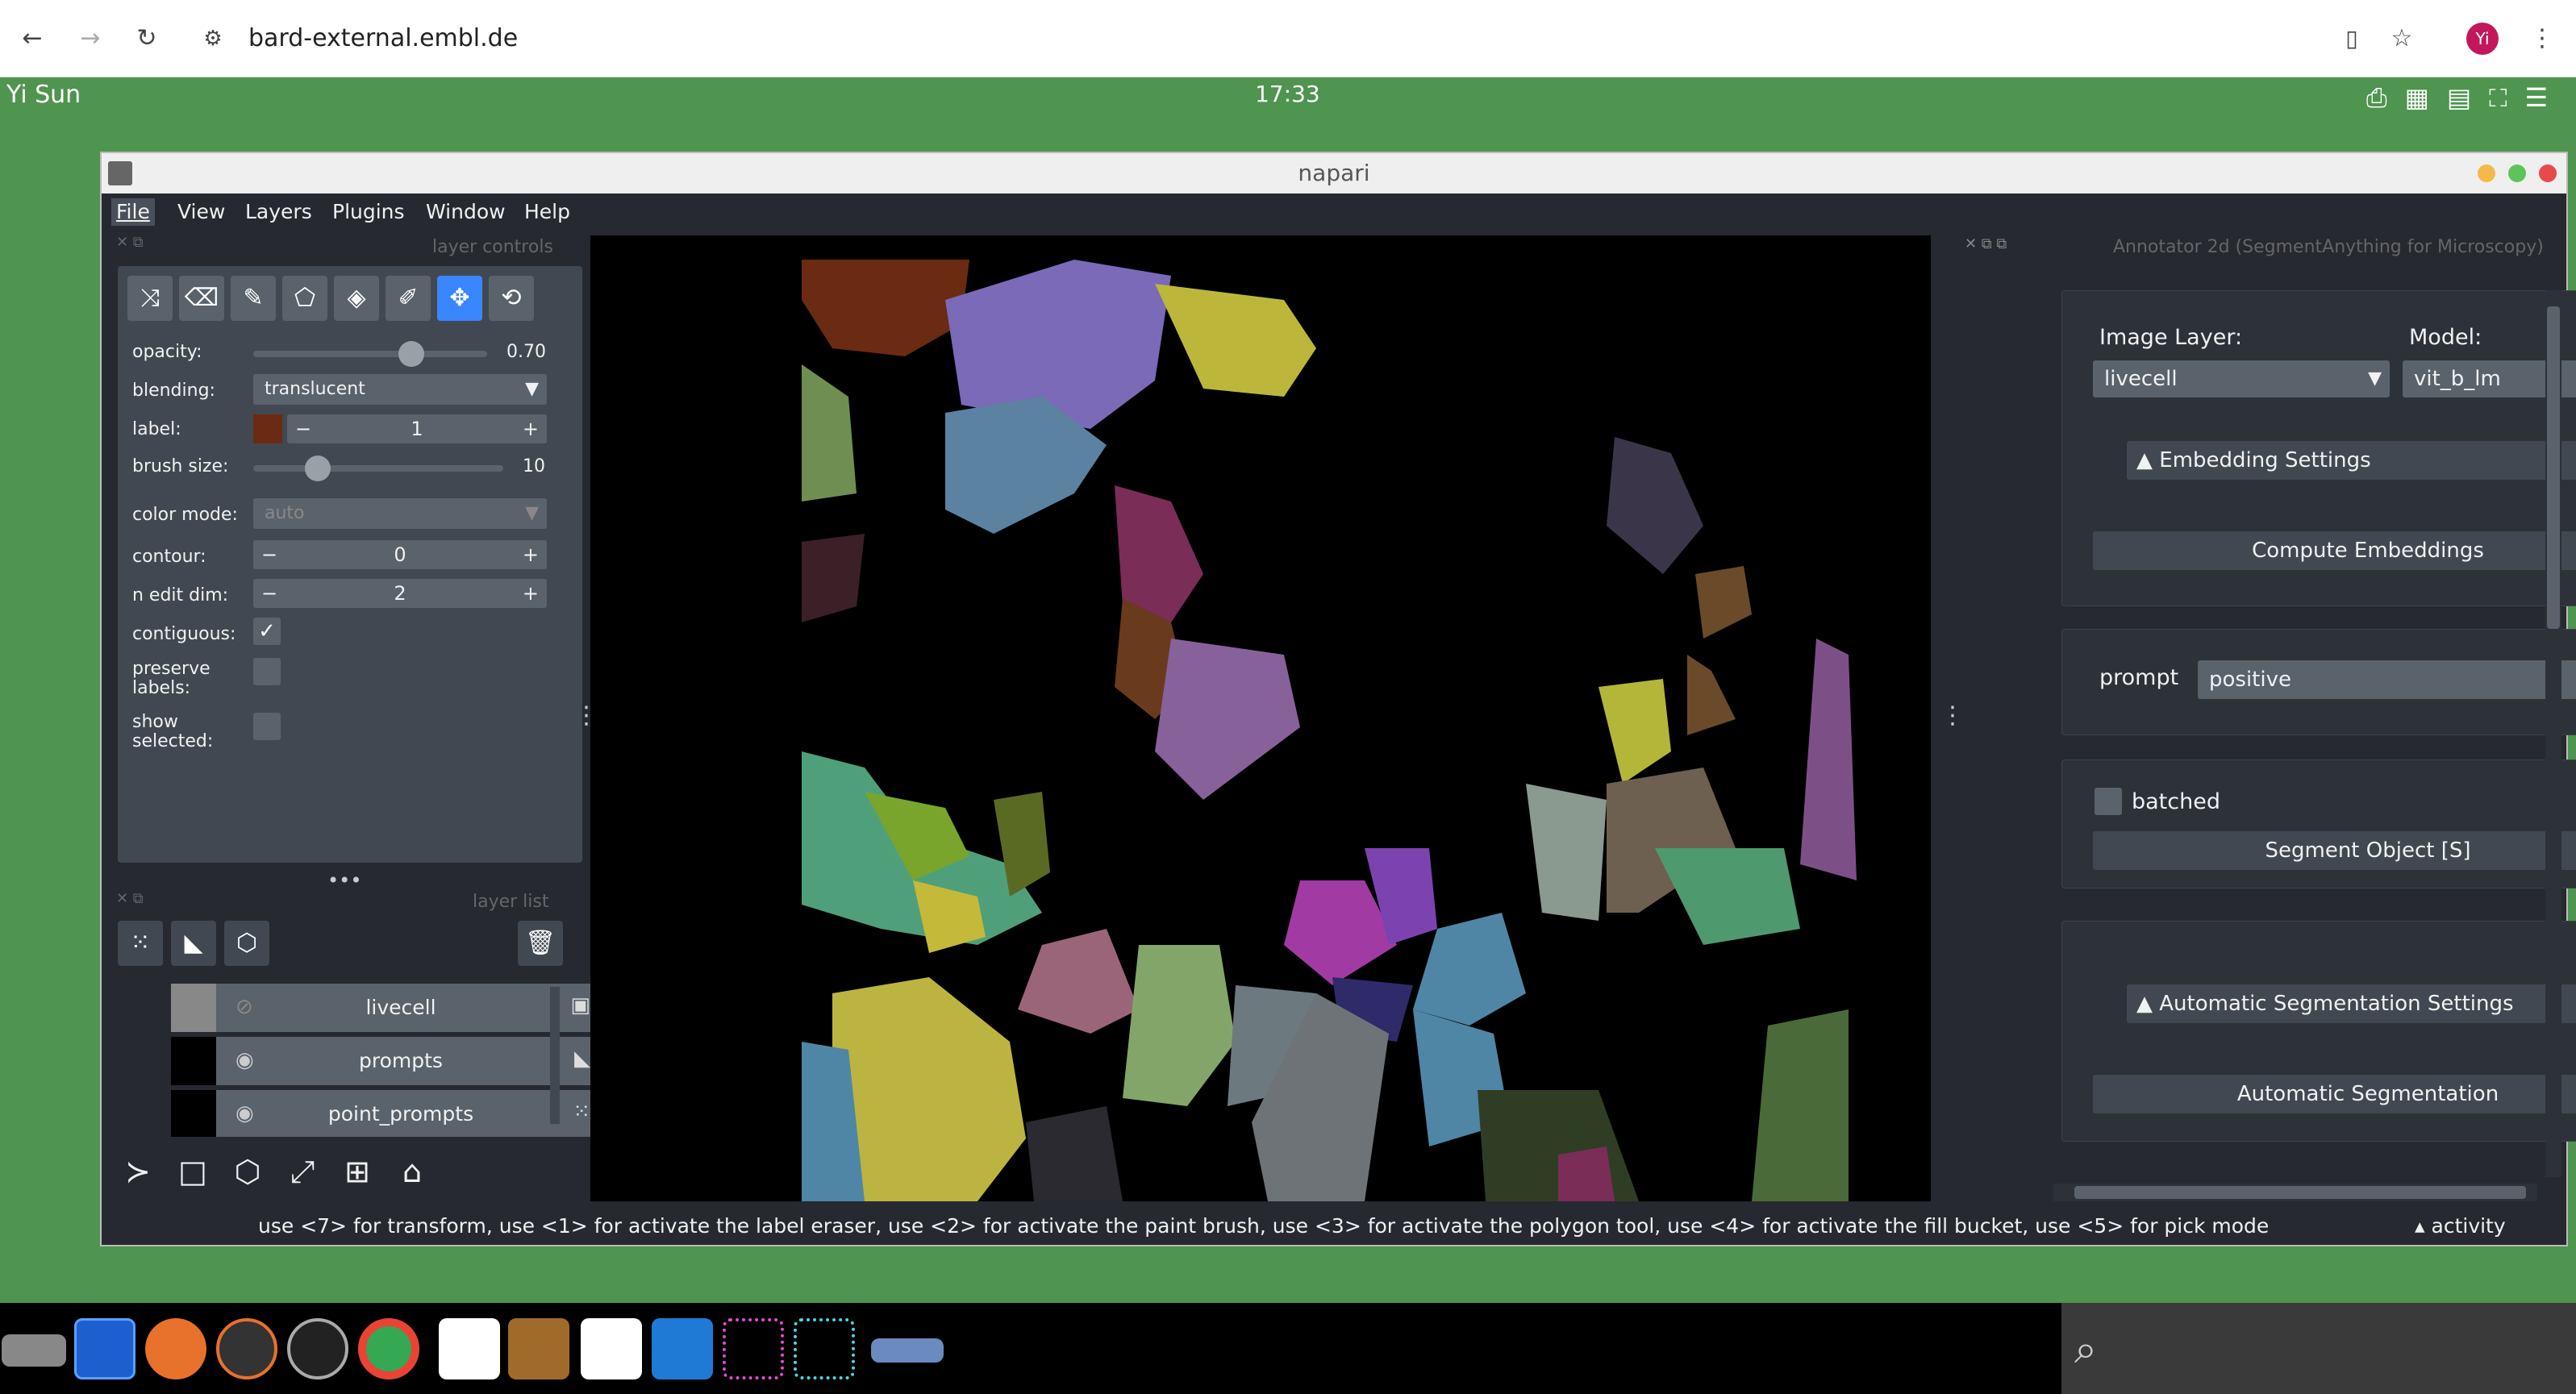 This screenshot has width=2576, height=1394. Describe the element at coordinates (2334, 850) in the screenshot. I see `segment-object-button: Segment Object [S]` at that location.